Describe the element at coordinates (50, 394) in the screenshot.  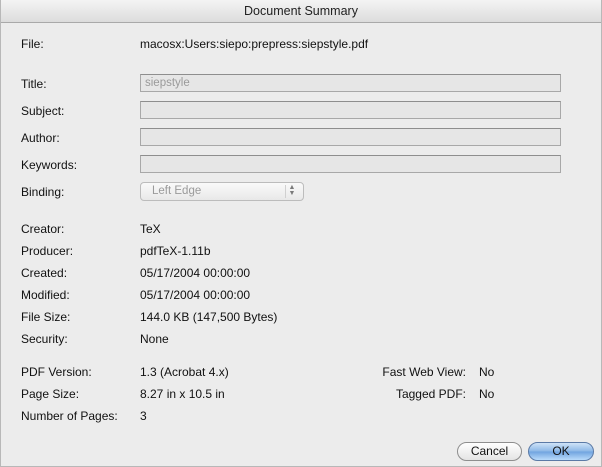
I see `page-size-label: Page Size:` at that location.